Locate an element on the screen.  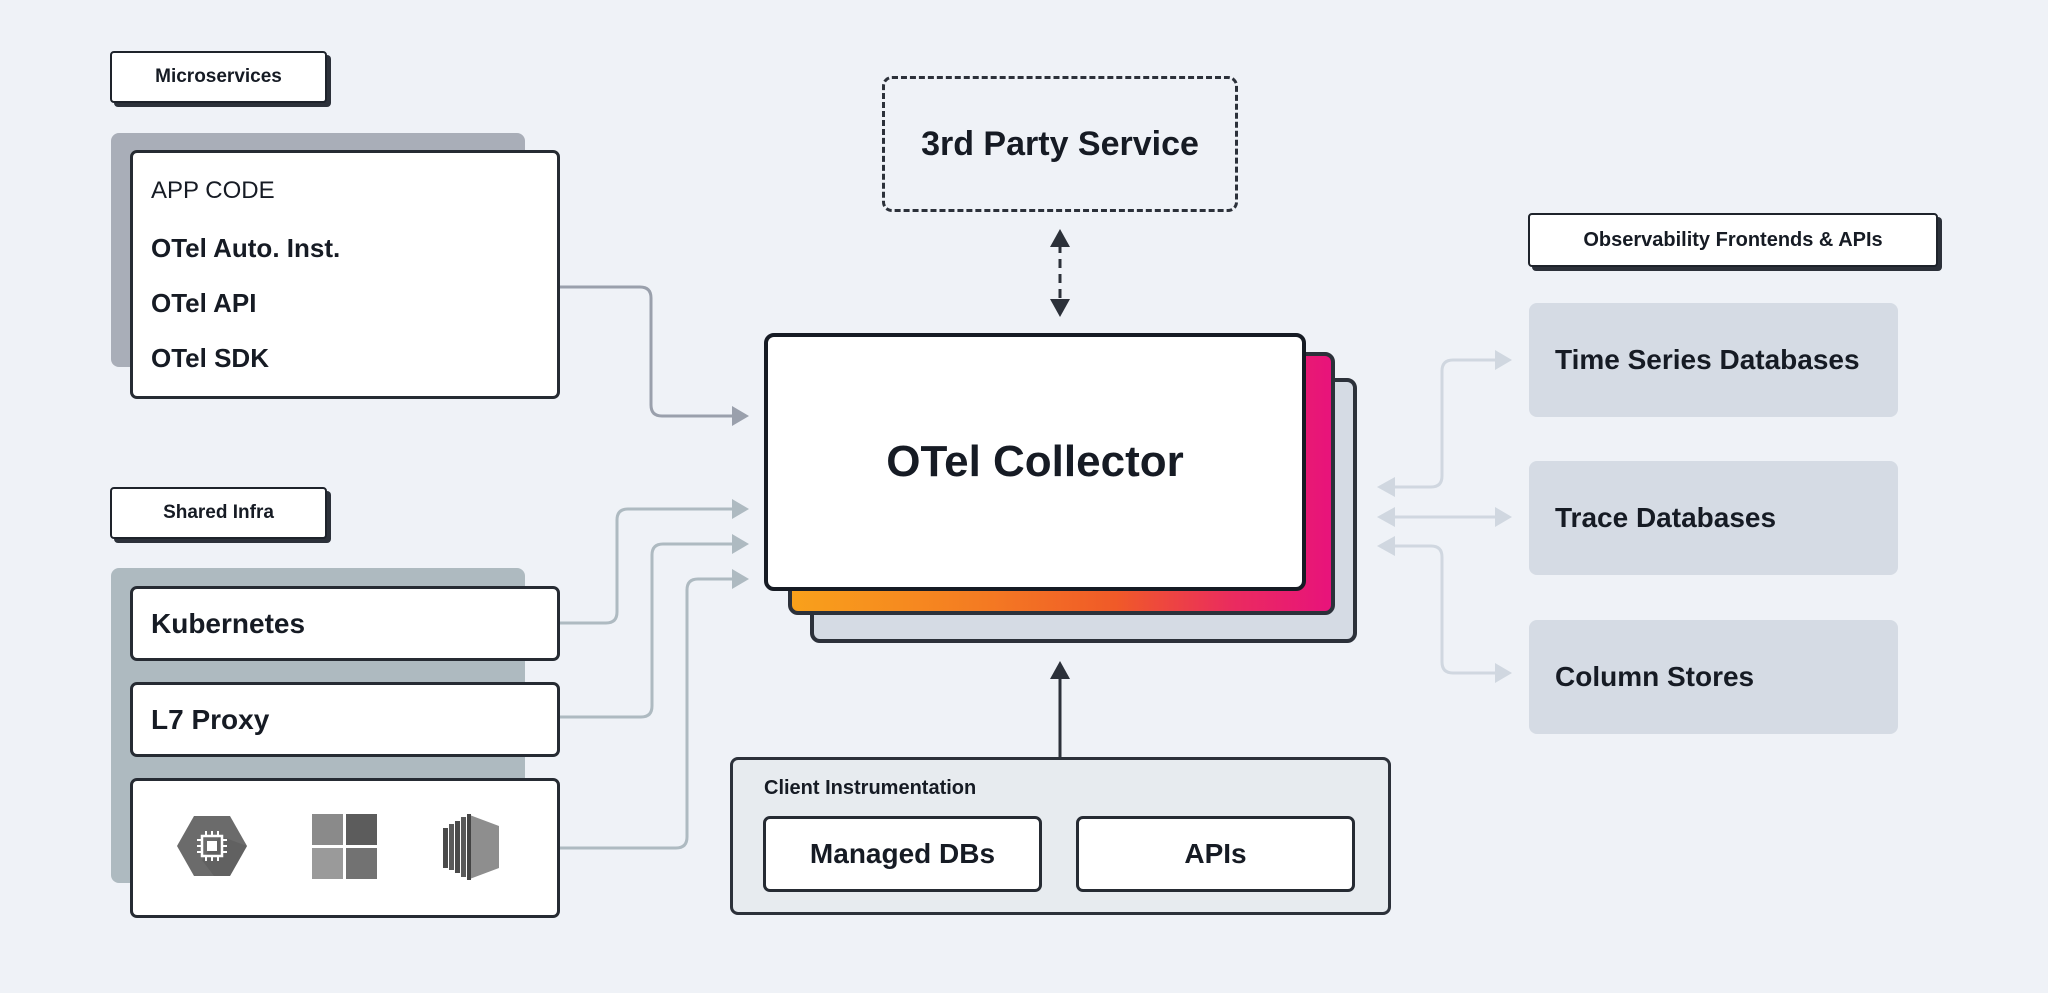
trace-databases-box: Trace Databases is located at coordinates (1713, 518).